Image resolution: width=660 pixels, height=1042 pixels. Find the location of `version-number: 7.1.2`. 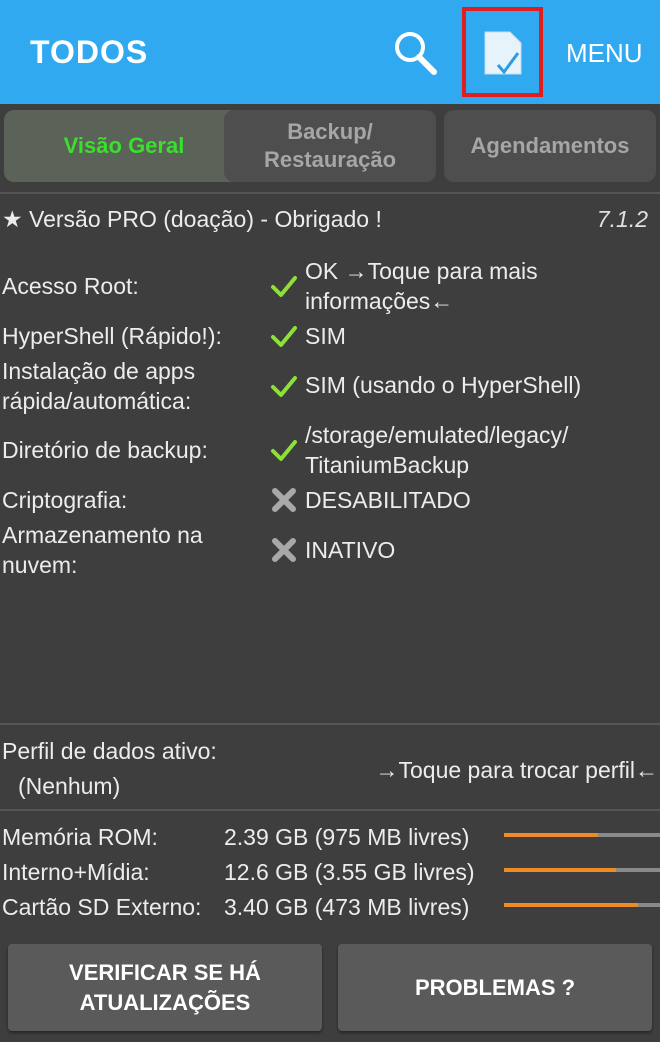

version-number: 7.1.2 is located at coordinates (622, 219).